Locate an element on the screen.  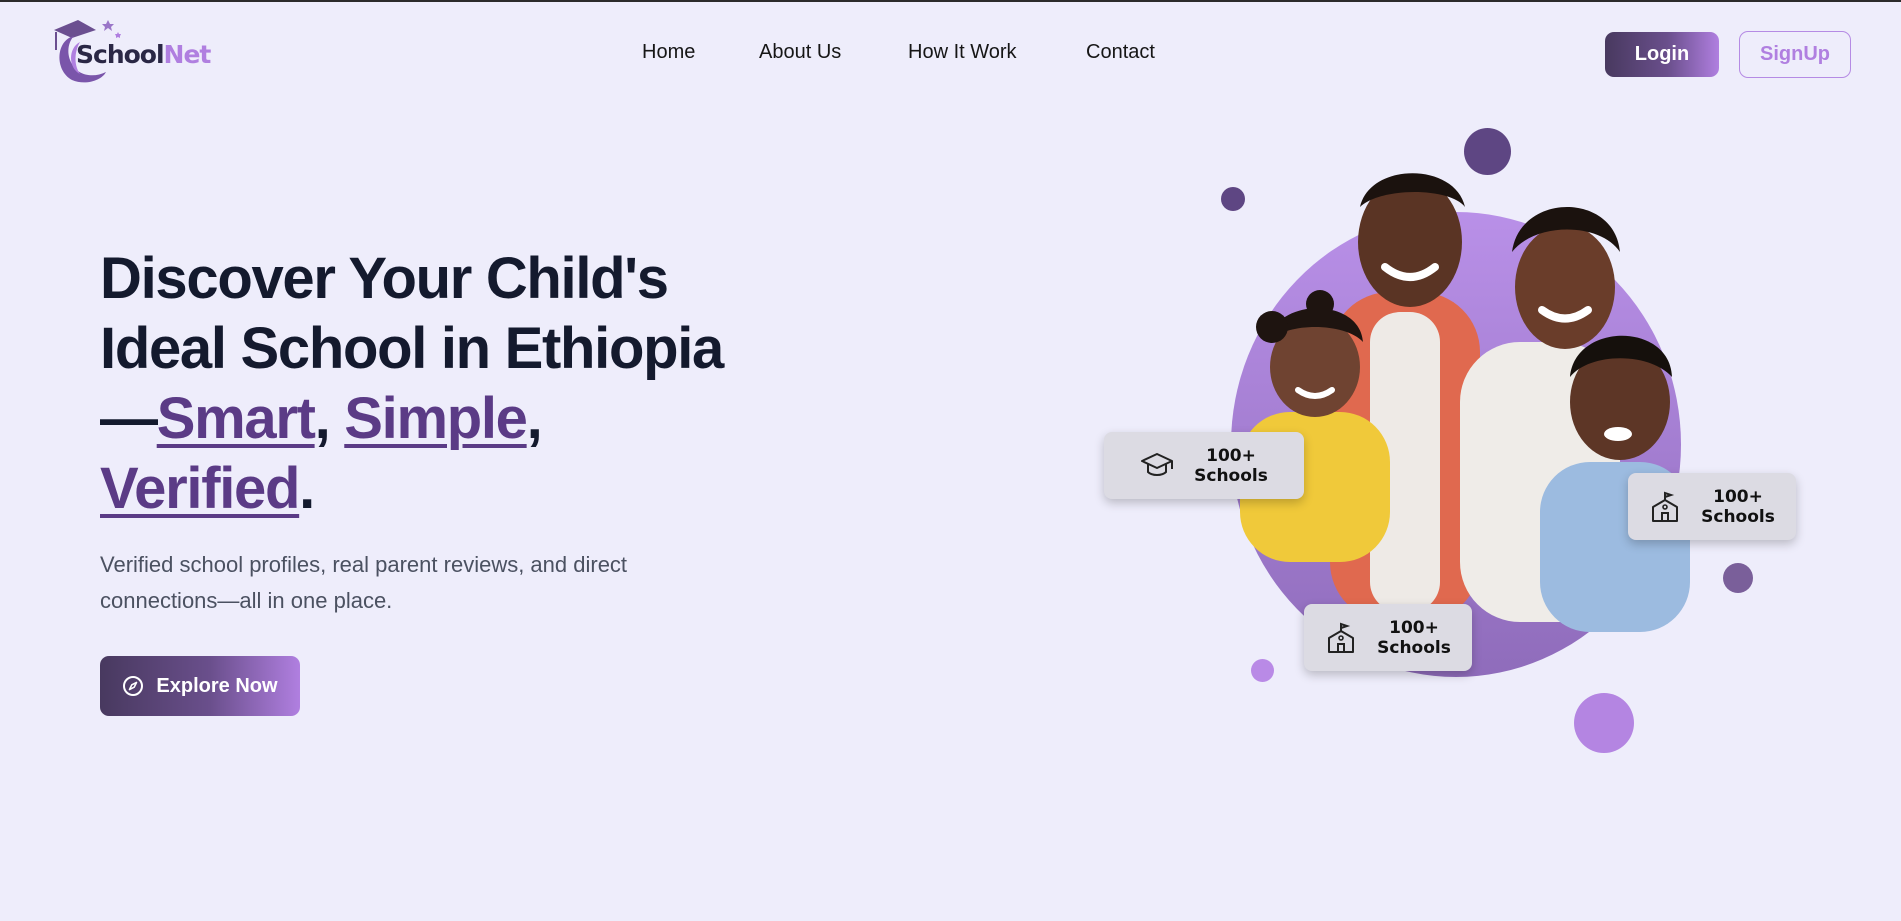
family-photo is located at coordinates (1465, 402).